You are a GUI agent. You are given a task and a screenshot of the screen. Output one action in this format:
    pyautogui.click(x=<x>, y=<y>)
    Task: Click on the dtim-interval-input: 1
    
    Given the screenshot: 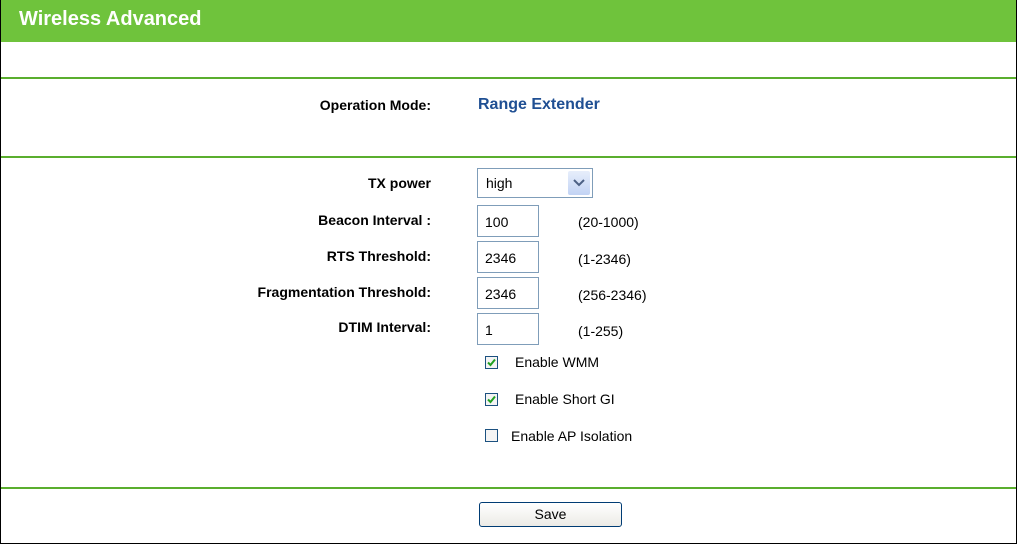 What is the action you would take?
    pyautogui.click(x=508, y=329)
    